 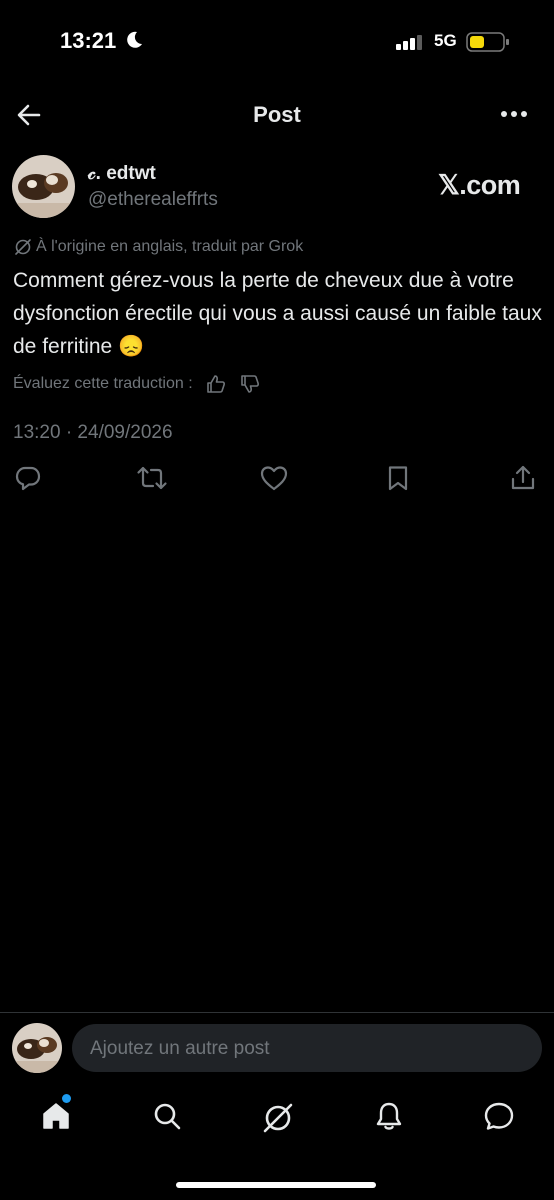 What do you see at coordinates (56, 1116) in the screenshot?
I see `home-icon` at bounding box center [56, 1116].